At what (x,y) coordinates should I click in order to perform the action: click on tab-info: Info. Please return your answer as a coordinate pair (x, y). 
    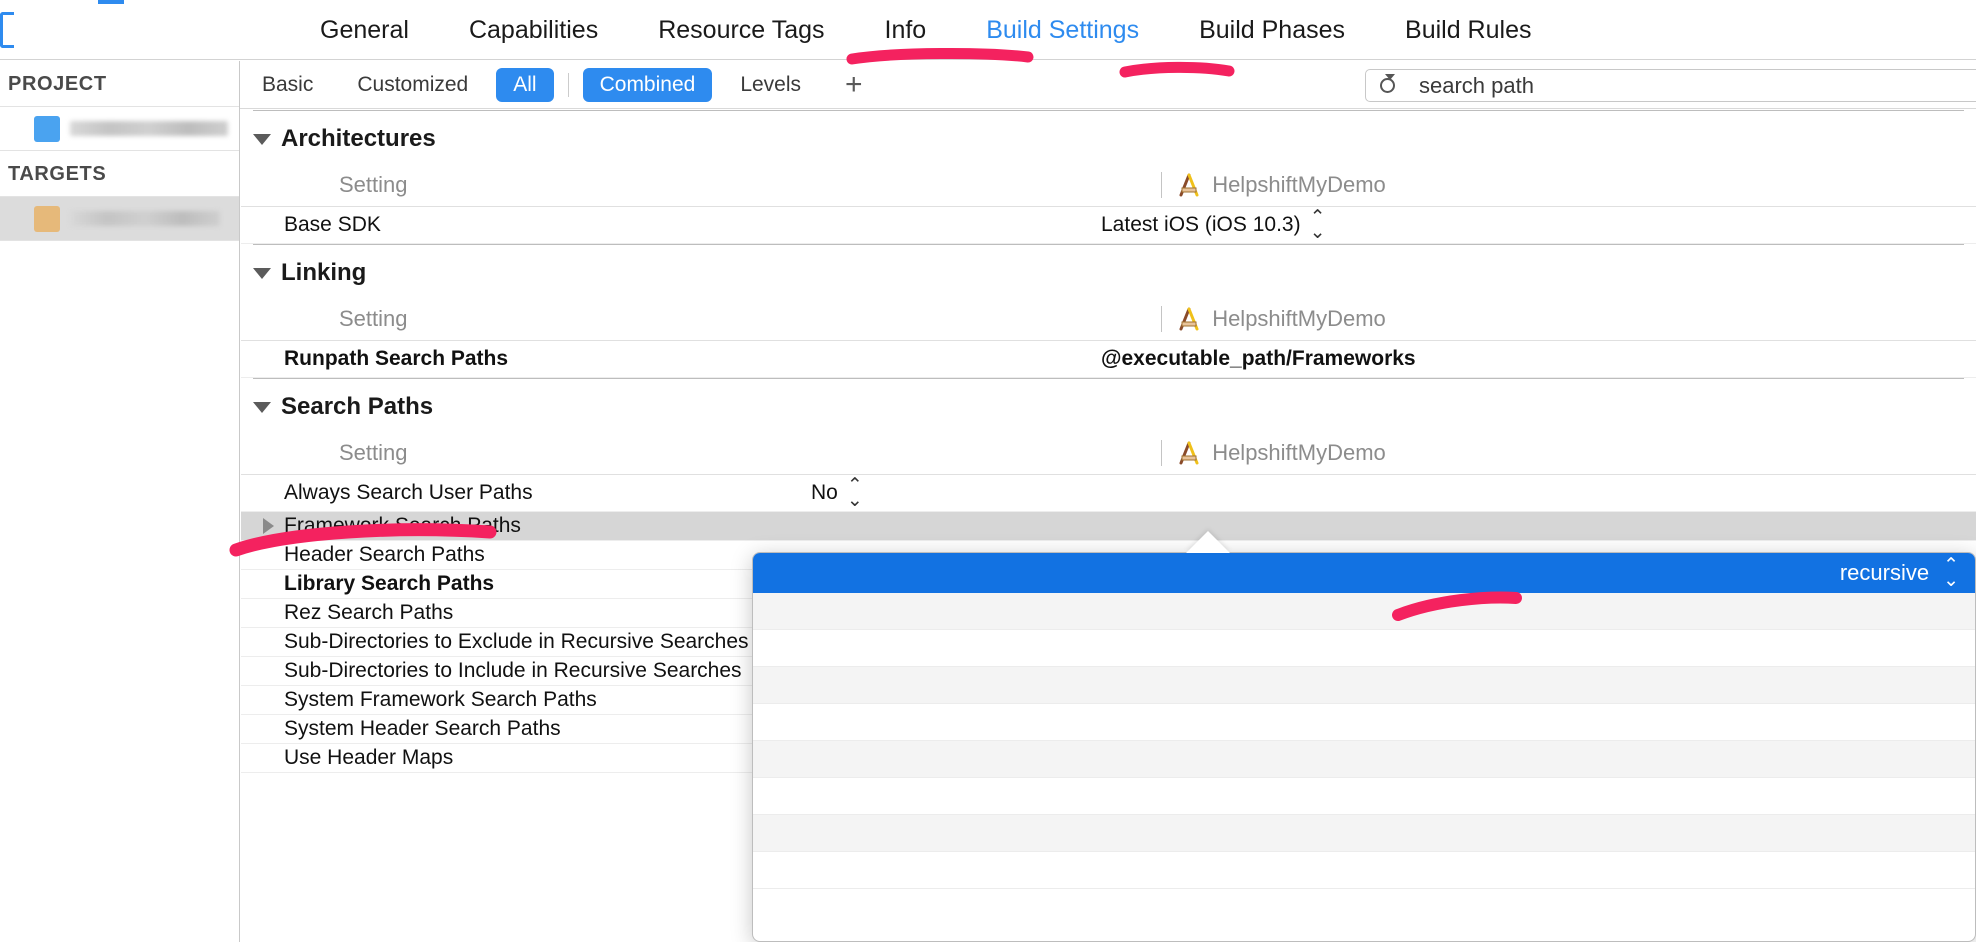
    Looking at the image, I should click on (906, 30).